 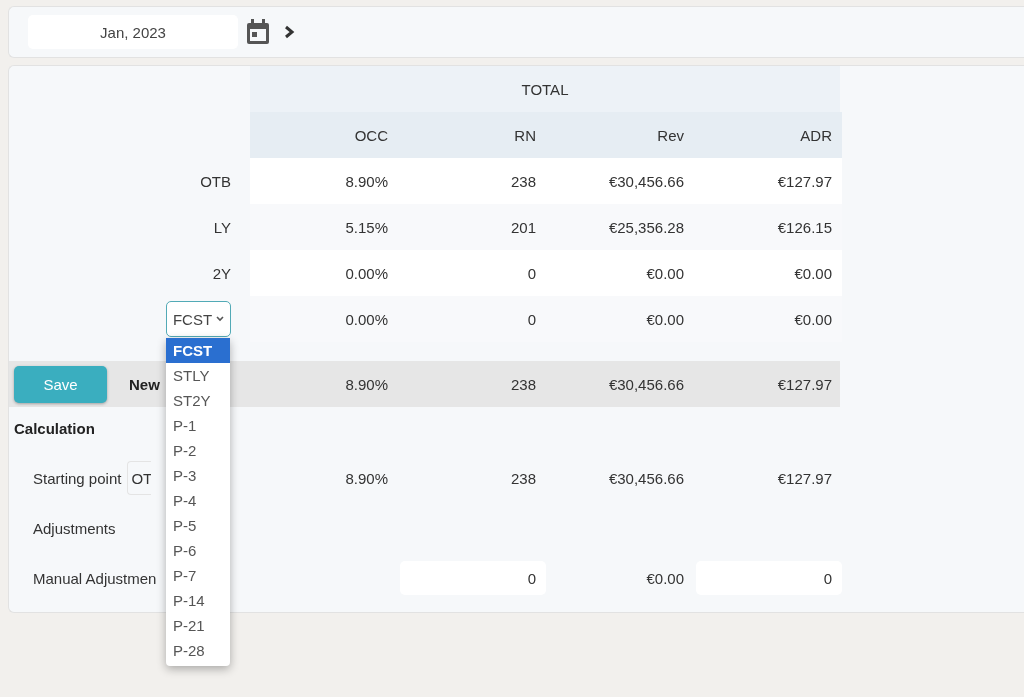 What do you see at coordinates (472, 181) in the screenshot?
I see `table-cell: 238` at bounding box center [472, 181].